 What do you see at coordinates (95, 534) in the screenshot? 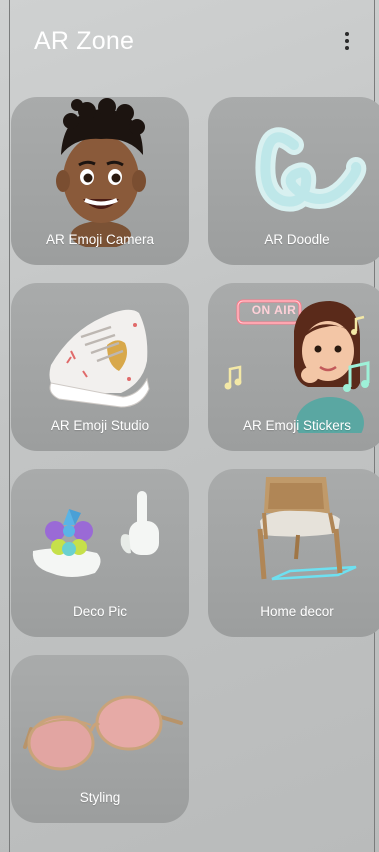
I see `deco-hands-icon` at bounding box center [95, 534].